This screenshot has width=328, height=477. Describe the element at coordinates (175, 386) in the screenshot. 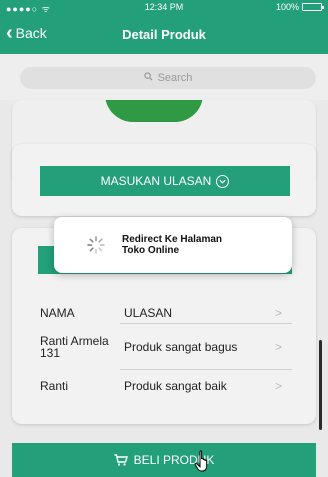

I see `review-text: Produk sangat baik` at that location.